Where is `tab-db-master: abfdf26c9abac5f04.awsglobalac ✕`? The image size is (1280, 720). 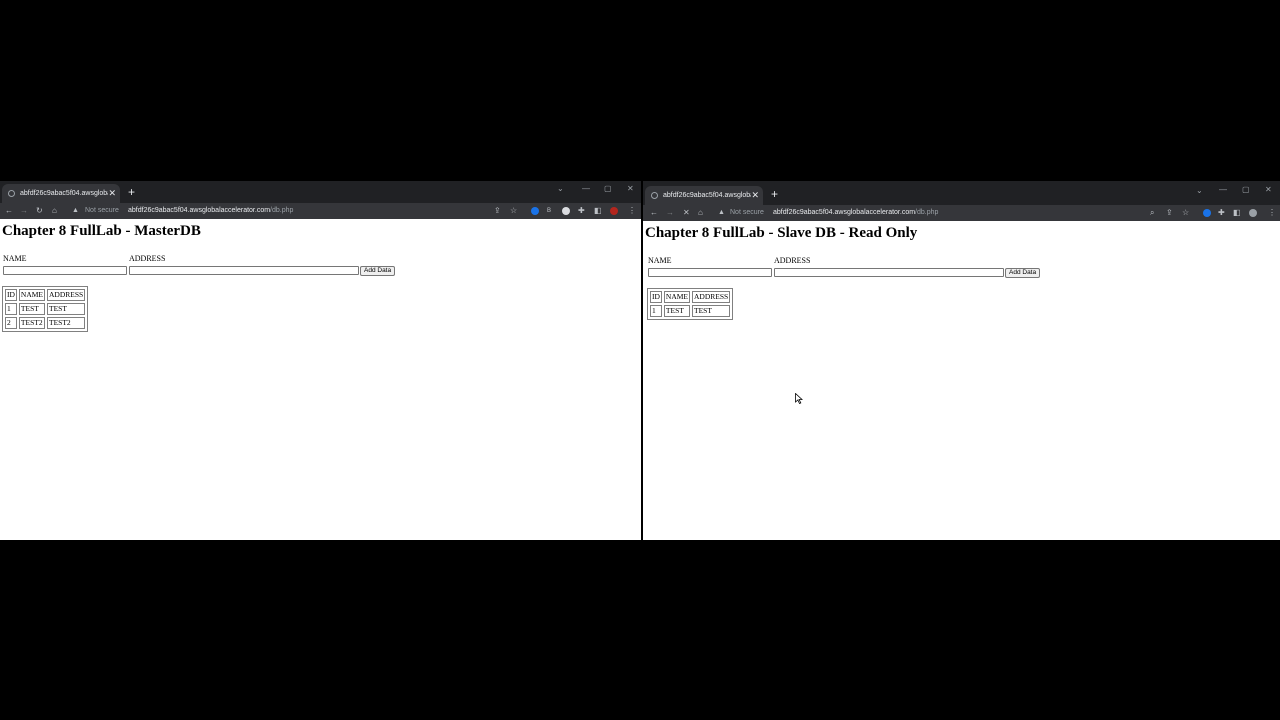 tab-db-master: abfdf26c9abac5f04.awsglobalac ✕ is located at coordinates (61, 193).